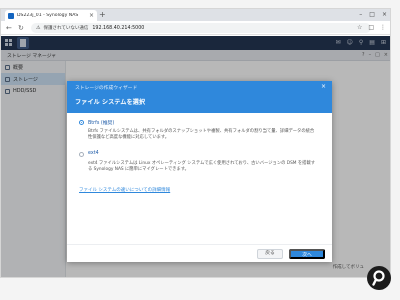 Image resolution: width=400 pixels, height=300 pixels. I want to click on reload-icon: ↻, so click(21, 28).